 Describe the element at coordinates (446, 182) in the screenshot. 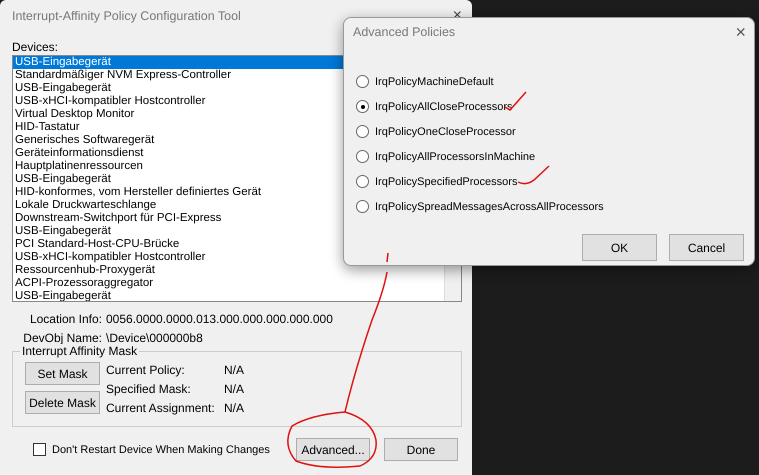

I see `radio-label: IrqPolicySpecifiedProcessors` at that location.